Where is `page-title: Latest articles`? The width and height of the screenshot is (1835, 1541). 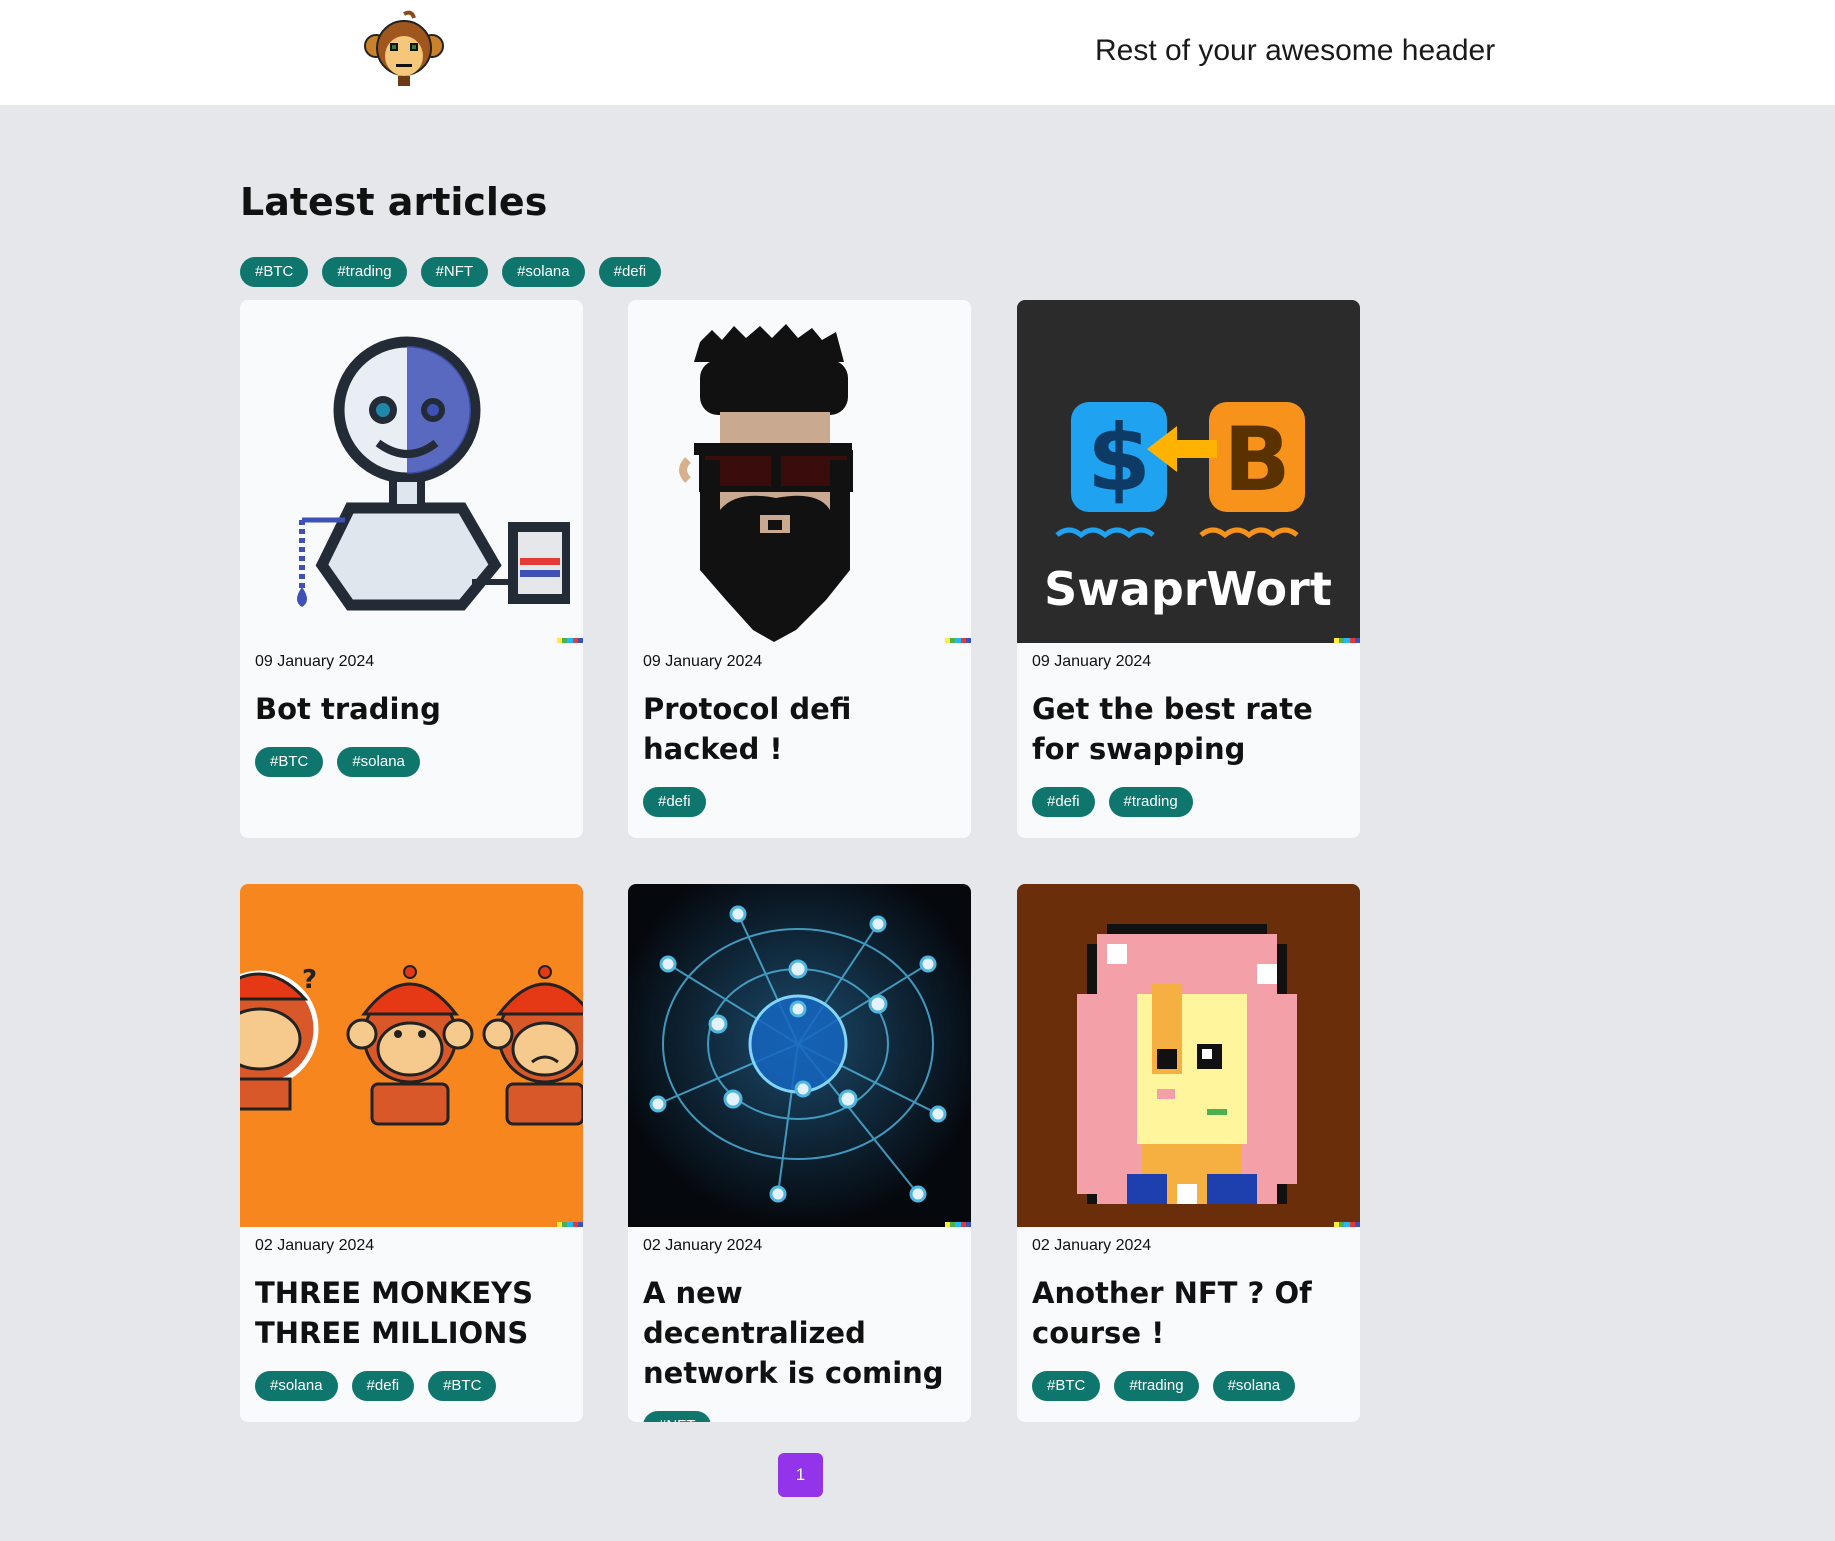 page-title: Latest articles is located at coordinates (394, 202).